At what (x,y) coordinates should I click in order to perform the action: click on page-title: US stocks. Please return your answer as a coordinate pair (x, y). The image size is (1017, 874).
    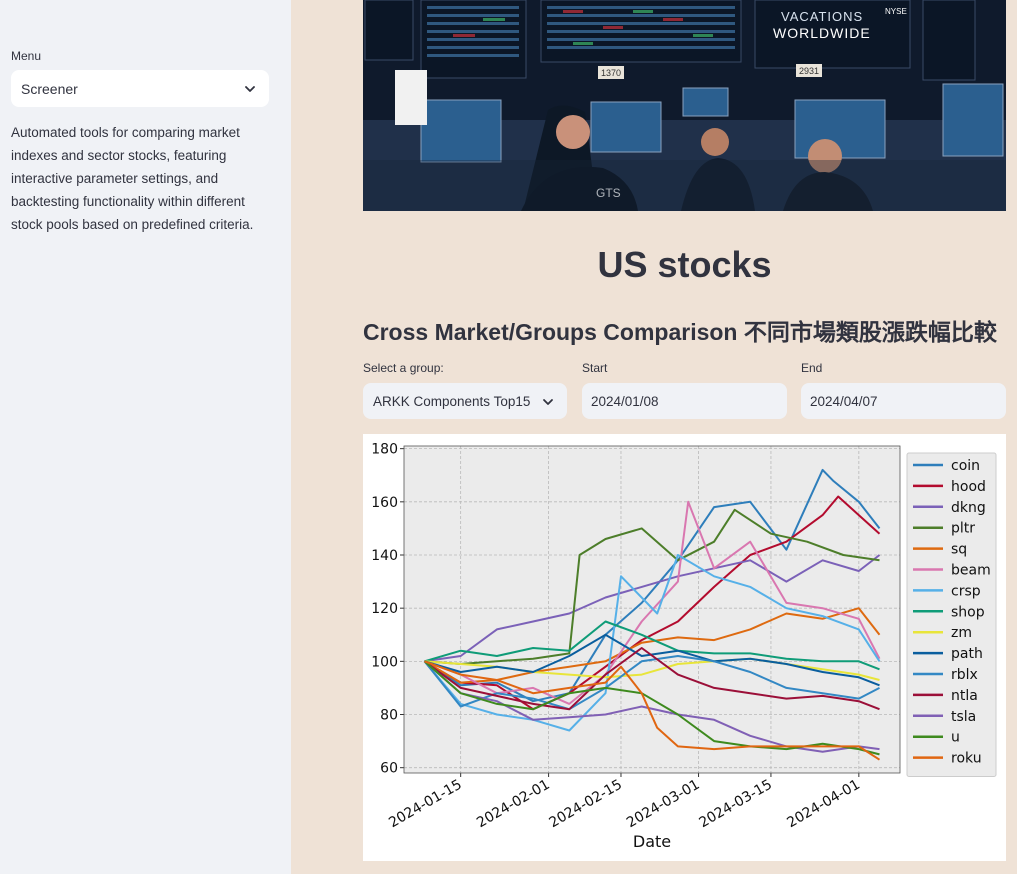
    Looking at the image, I should click on (684, 264).